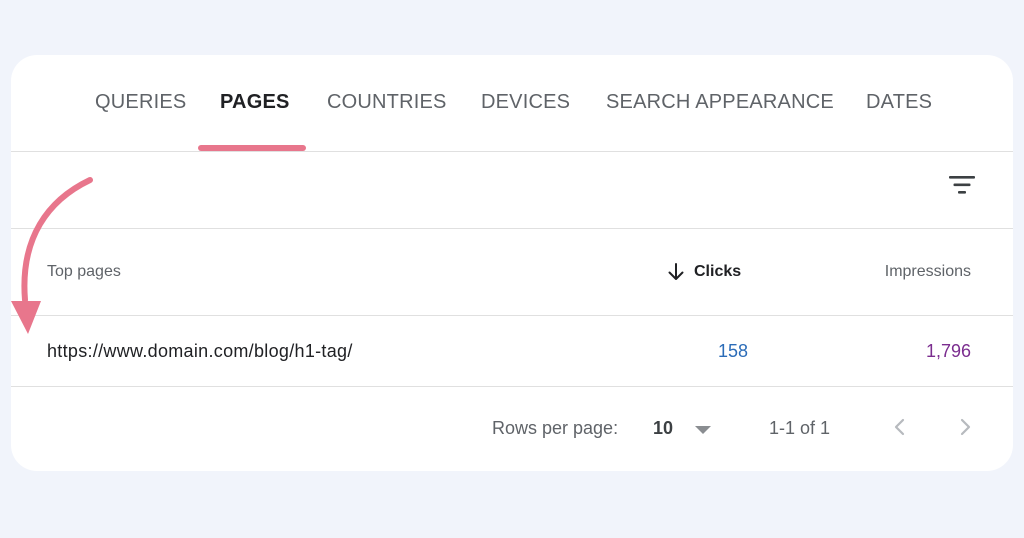 This screenshot has height=538, width=1024. What do you see at coordinates (84, 272) in the screenshot?
I see `column-header-top-pages: Top pages` at bounding box center [84, 272].